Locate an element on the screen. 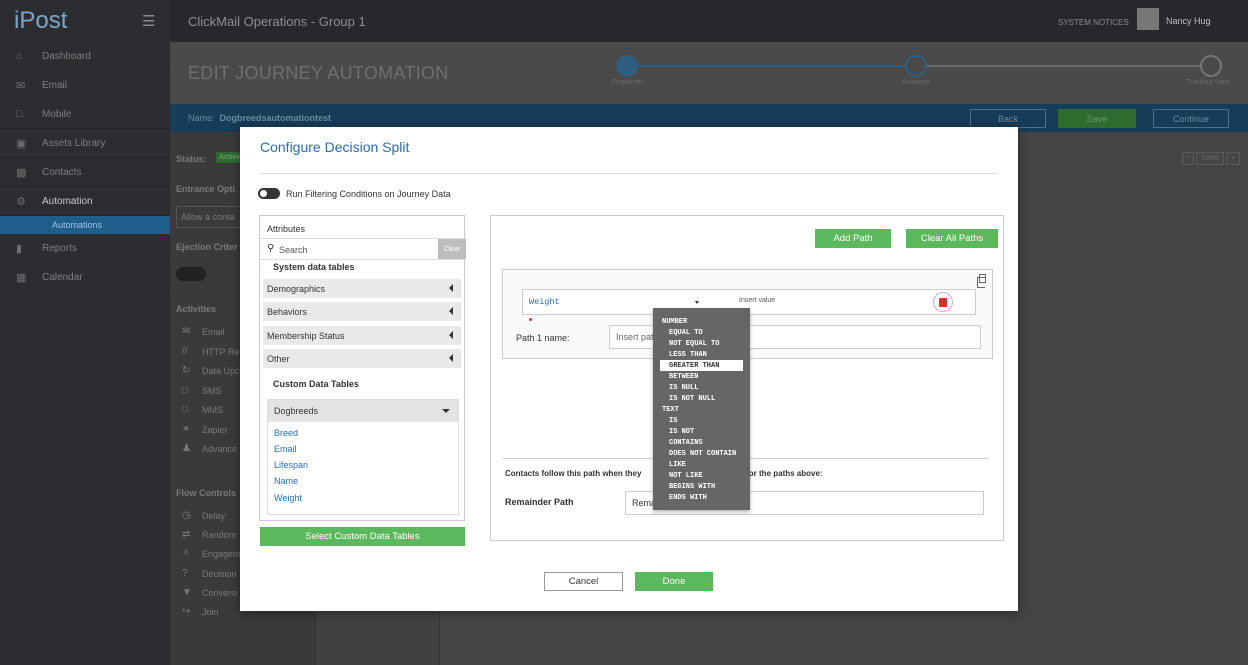 This screenshot has height=665, width=1248. mobile-icon: □ is located at coordinates (19, 114).